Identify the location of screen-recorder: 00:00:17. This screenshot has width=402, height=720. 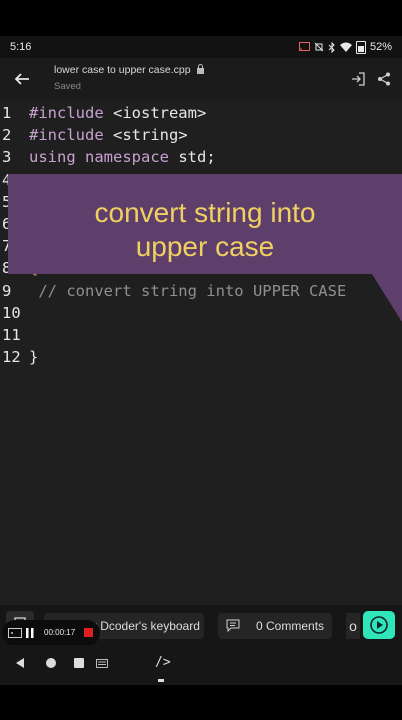
(51, 633).